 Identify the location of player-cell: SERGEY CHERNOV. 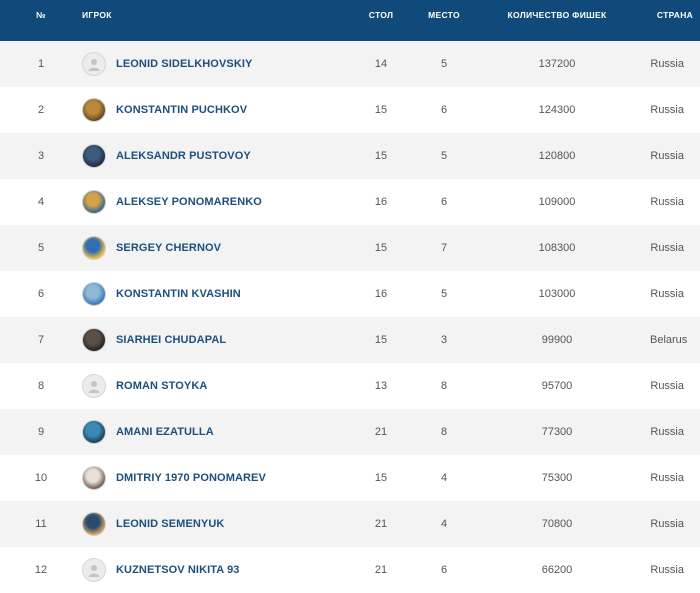
(210, 248).